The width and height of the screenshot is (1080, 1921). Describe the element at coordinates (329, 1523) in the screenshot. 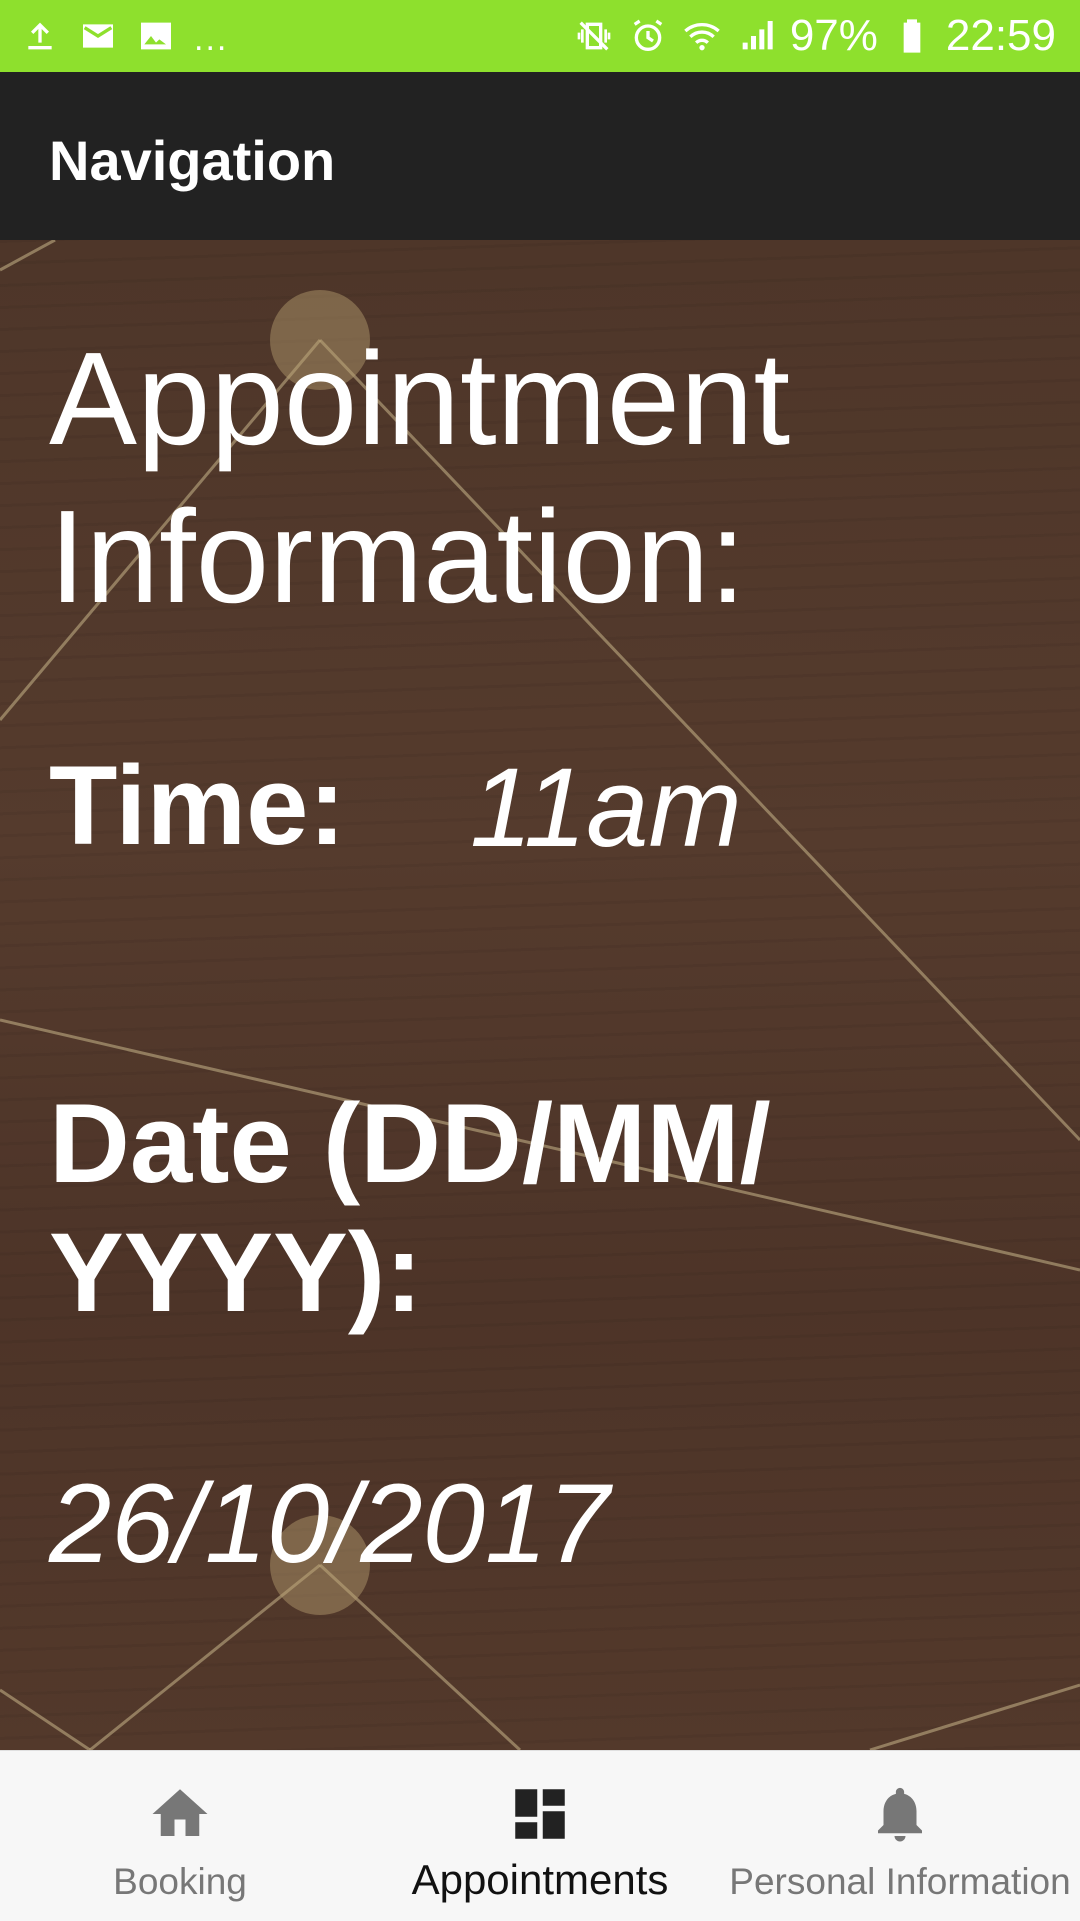

I see `date-value: 26/10/2017` at that location.